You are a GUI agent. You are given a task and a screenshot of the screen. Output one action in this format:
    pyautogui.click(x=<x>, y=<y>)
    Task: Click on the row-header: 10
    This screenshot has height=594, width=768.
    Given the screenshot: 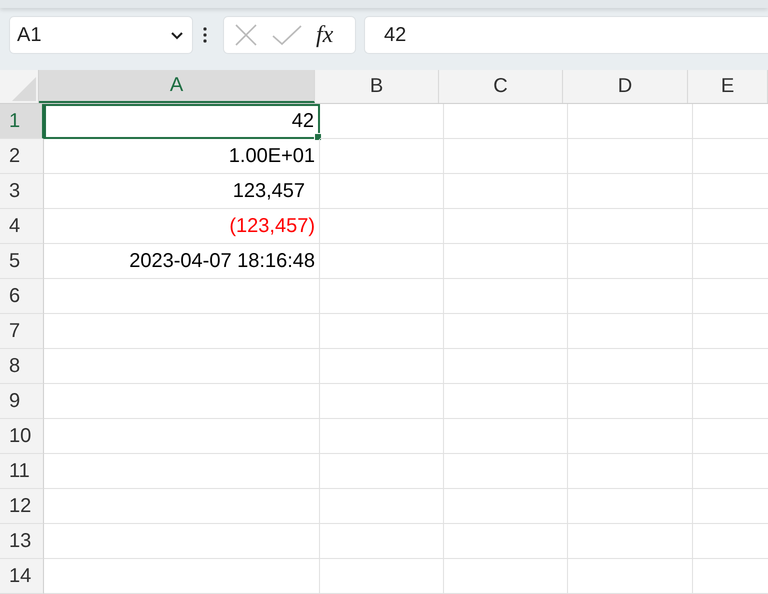 What is the action you would take?
    pyautogui.click(x=22, y=436)
    